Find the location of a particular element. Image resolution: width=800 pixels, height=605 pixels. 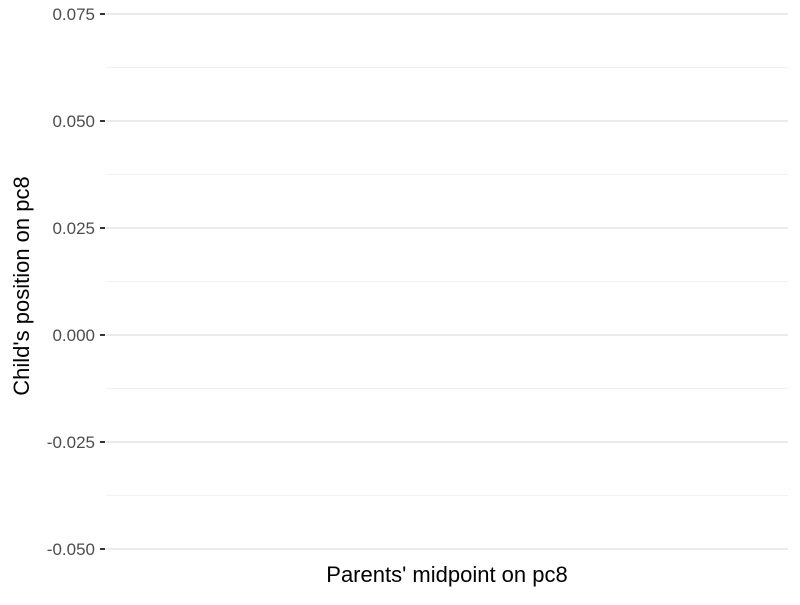

y-tick-label: -0.025 is located at coordinates (71, 442).